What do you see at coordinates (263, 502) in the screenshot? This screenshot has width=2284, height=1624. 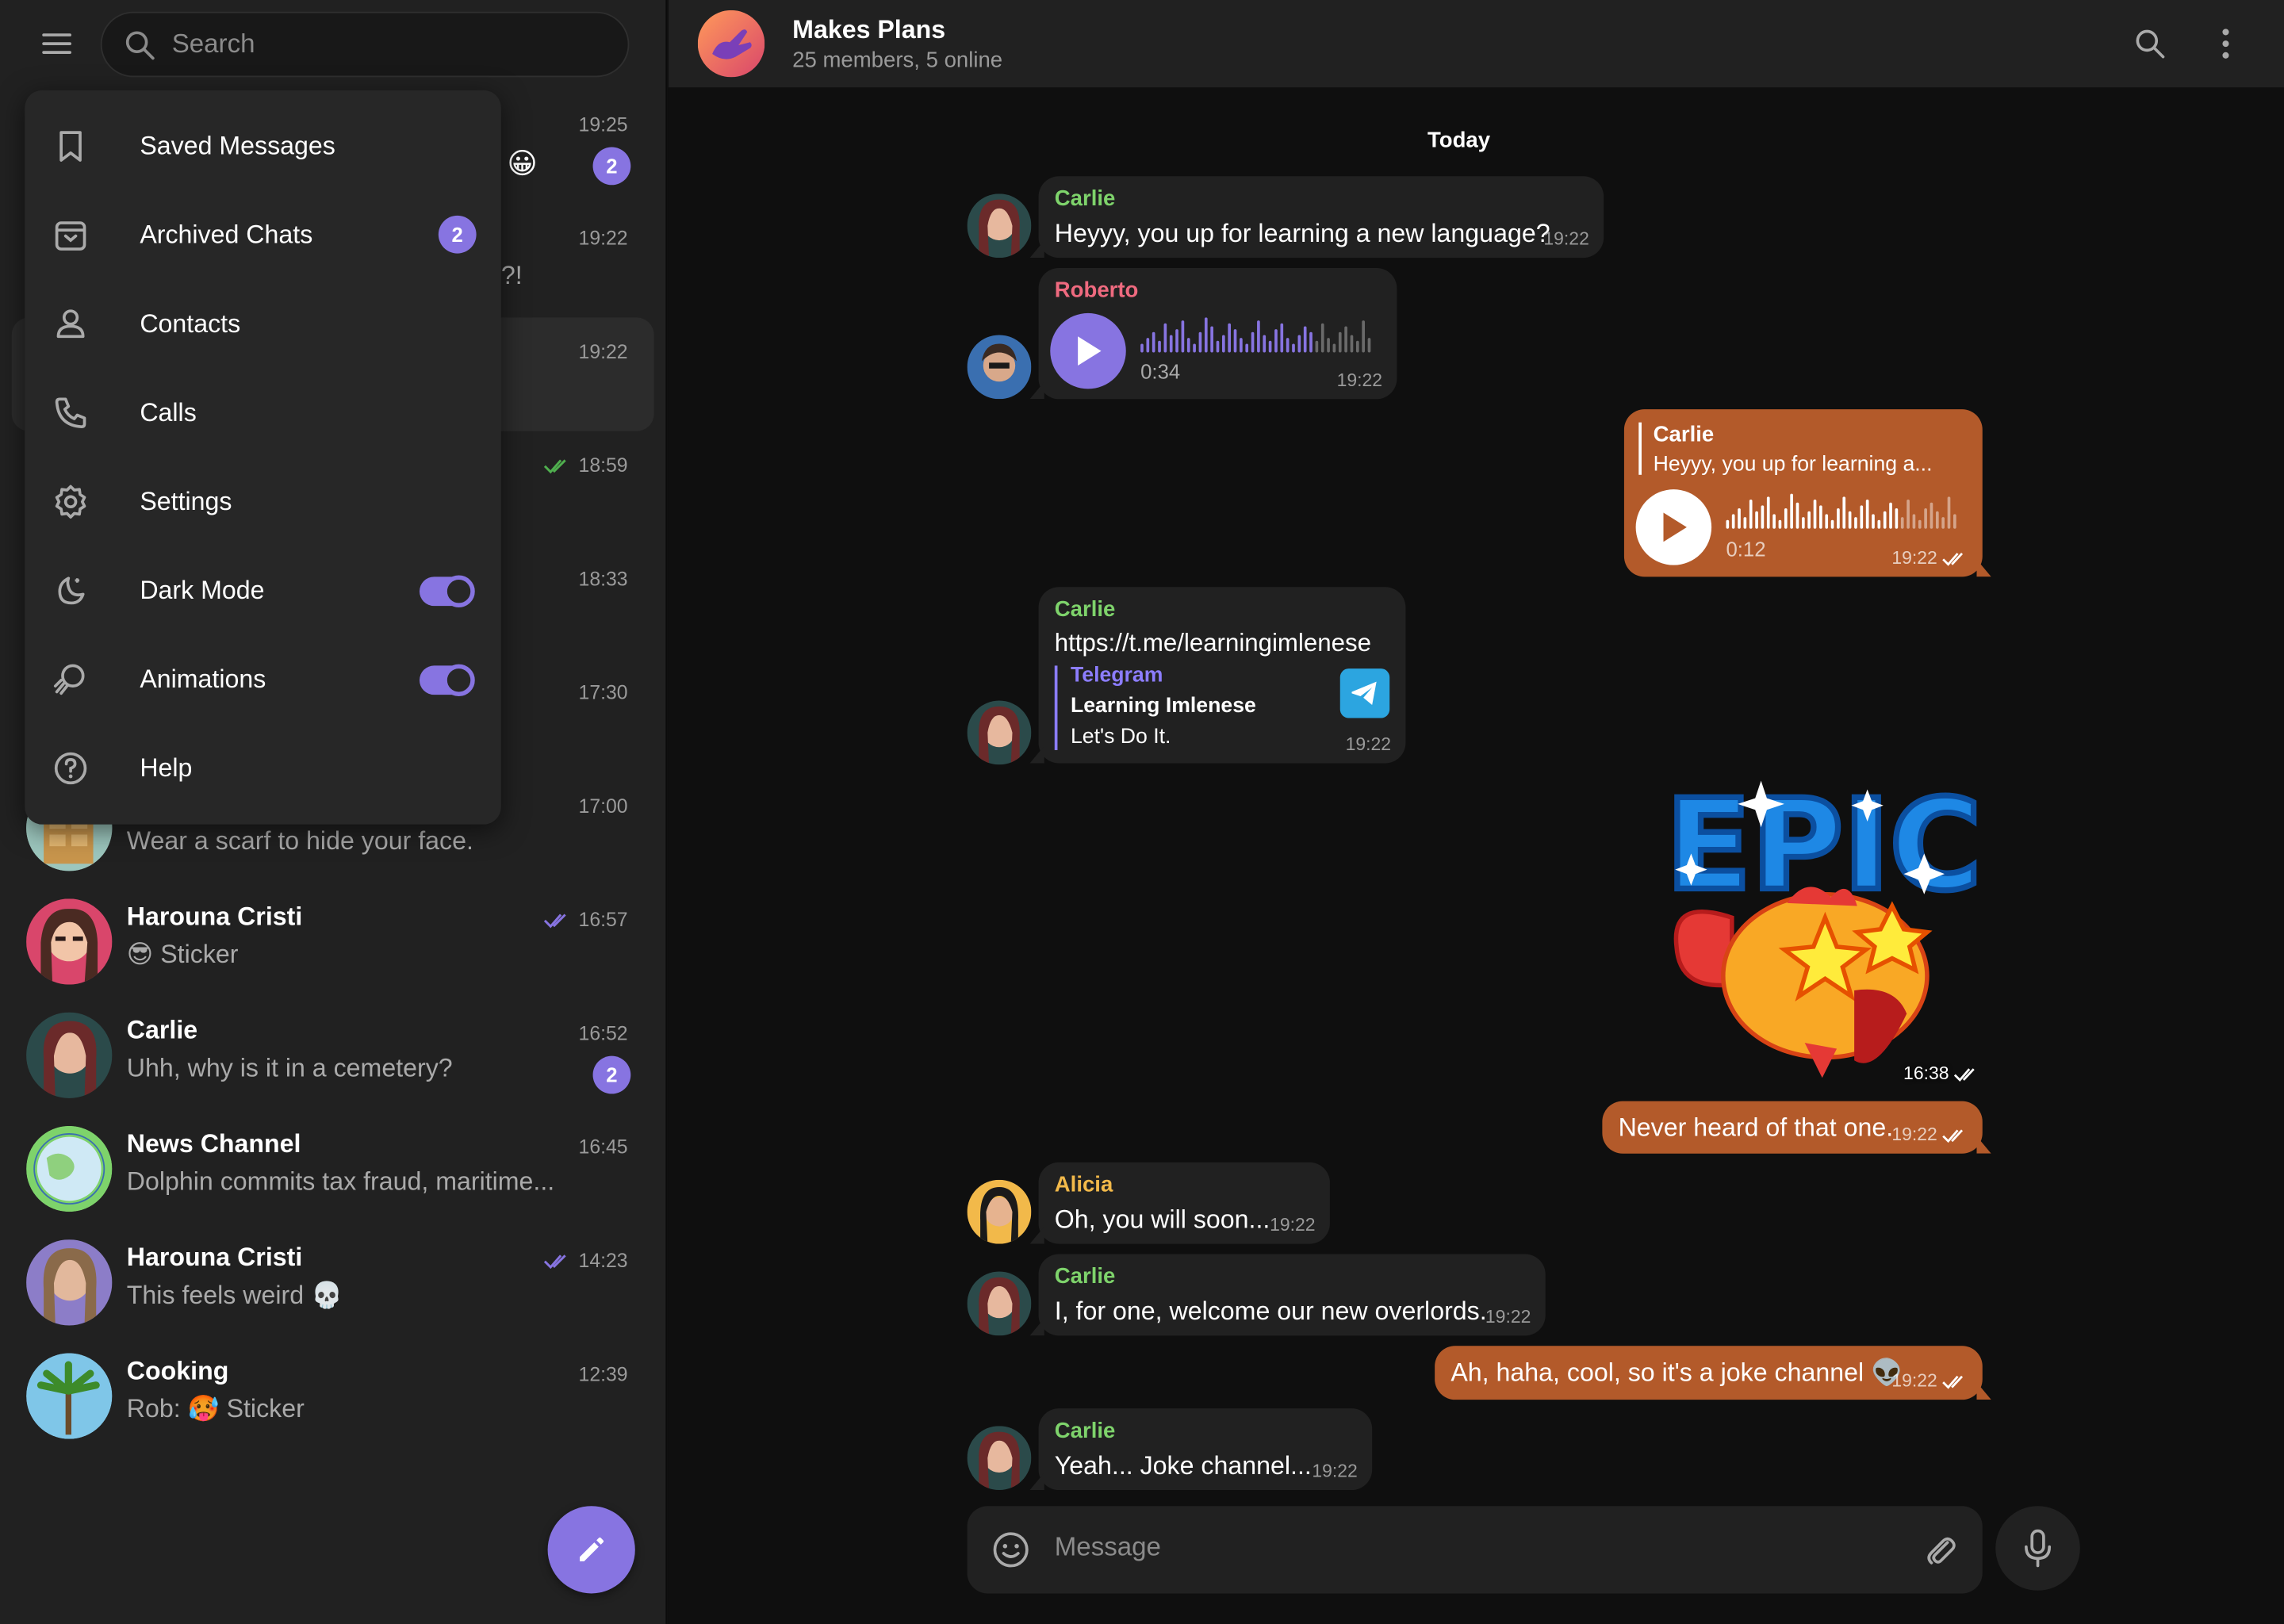 I see `menu-item-settings: Settings` at bounding box center [263, 502].